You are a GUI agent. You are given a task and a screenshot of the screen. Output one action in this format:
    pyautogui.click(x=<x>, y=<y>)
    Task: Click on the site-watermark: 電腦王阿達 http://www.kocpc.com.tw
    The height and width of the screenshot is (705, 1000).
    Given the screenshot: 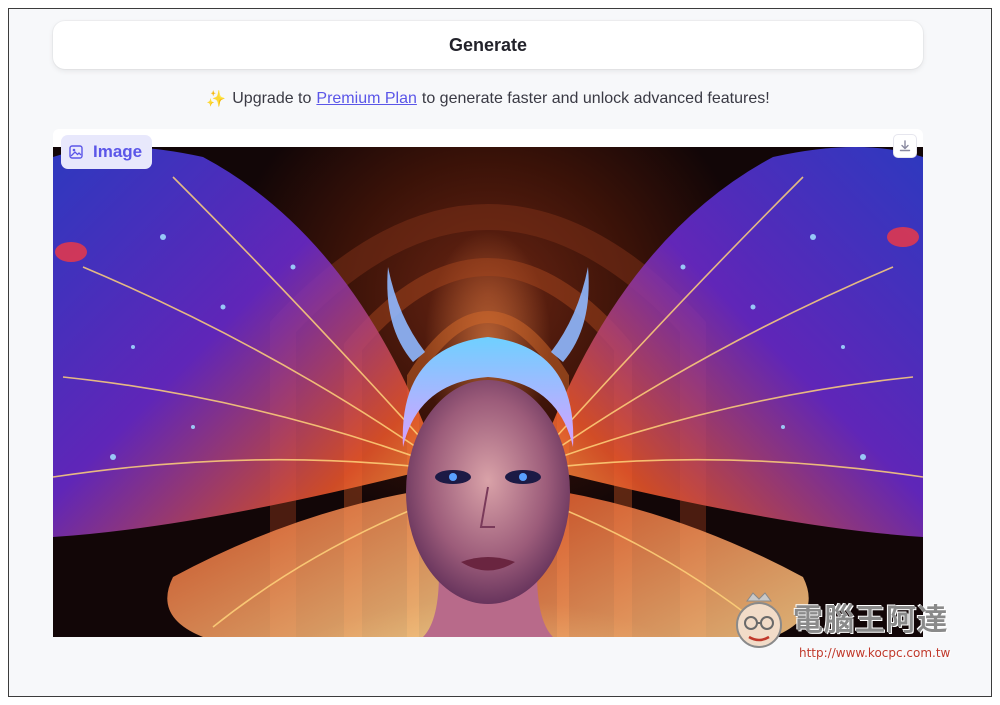 What is the action you would take?
    pyautogui.click(x=859, y=629)
    